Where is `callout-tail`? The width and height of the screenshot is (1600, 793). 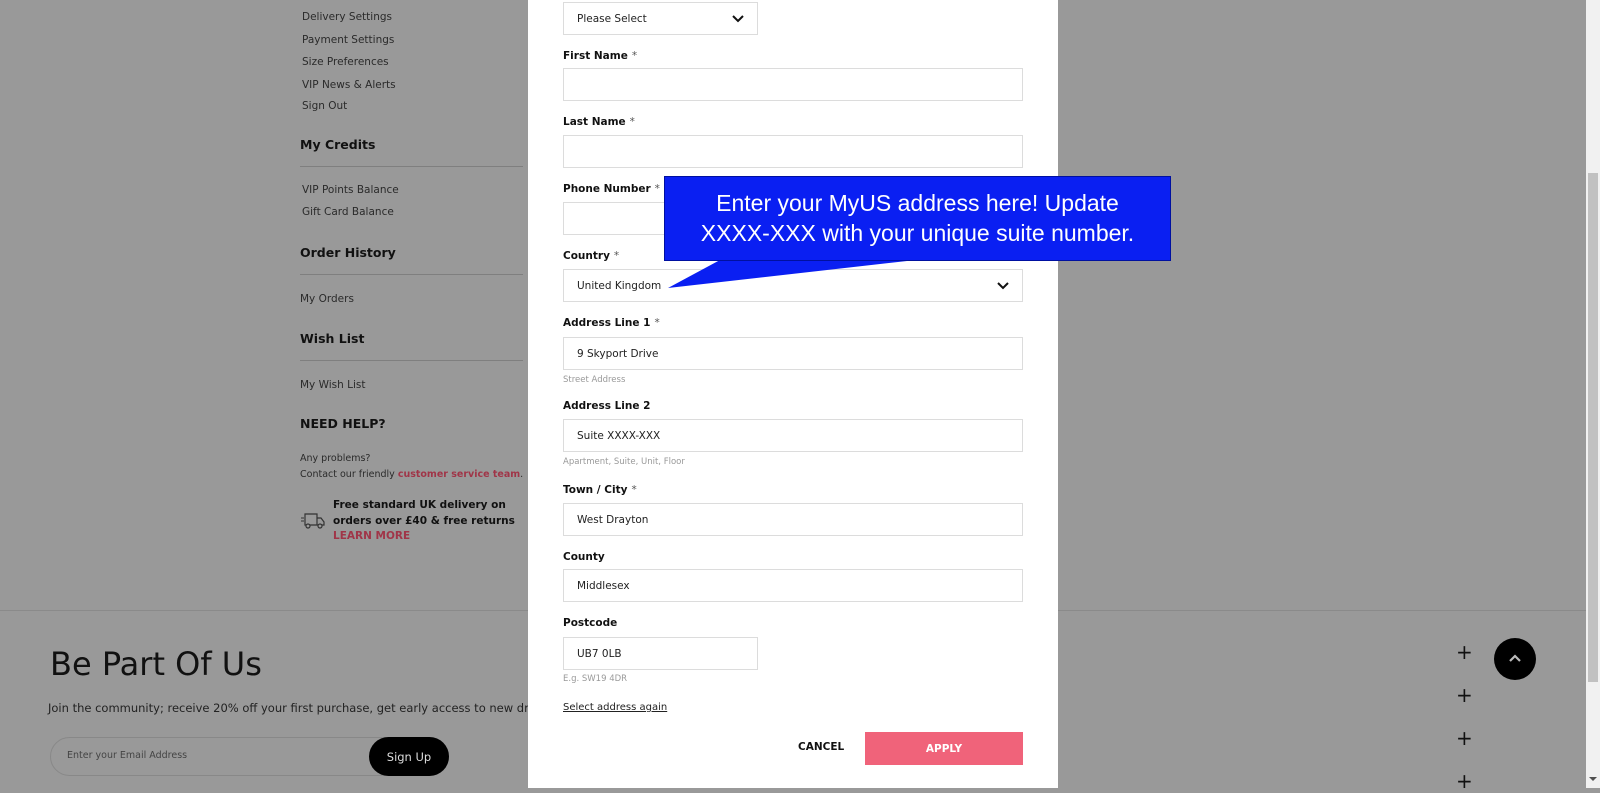
callout-tail is located at coordinates (792, 274).